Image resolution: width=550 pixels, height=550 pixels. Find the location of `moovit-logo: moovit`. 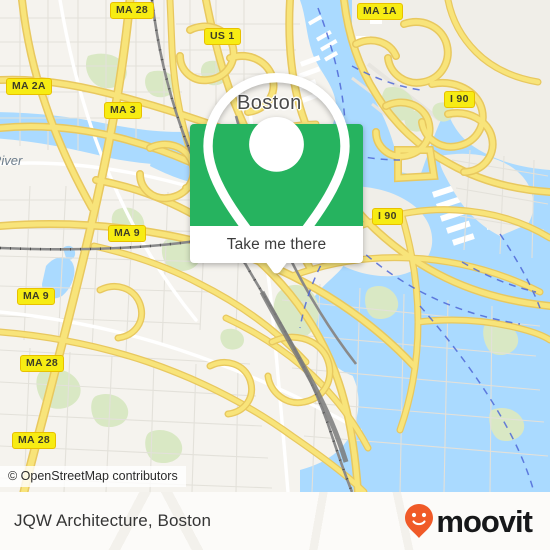

moovit-logo: moovit is located at coordinates (468, 521).